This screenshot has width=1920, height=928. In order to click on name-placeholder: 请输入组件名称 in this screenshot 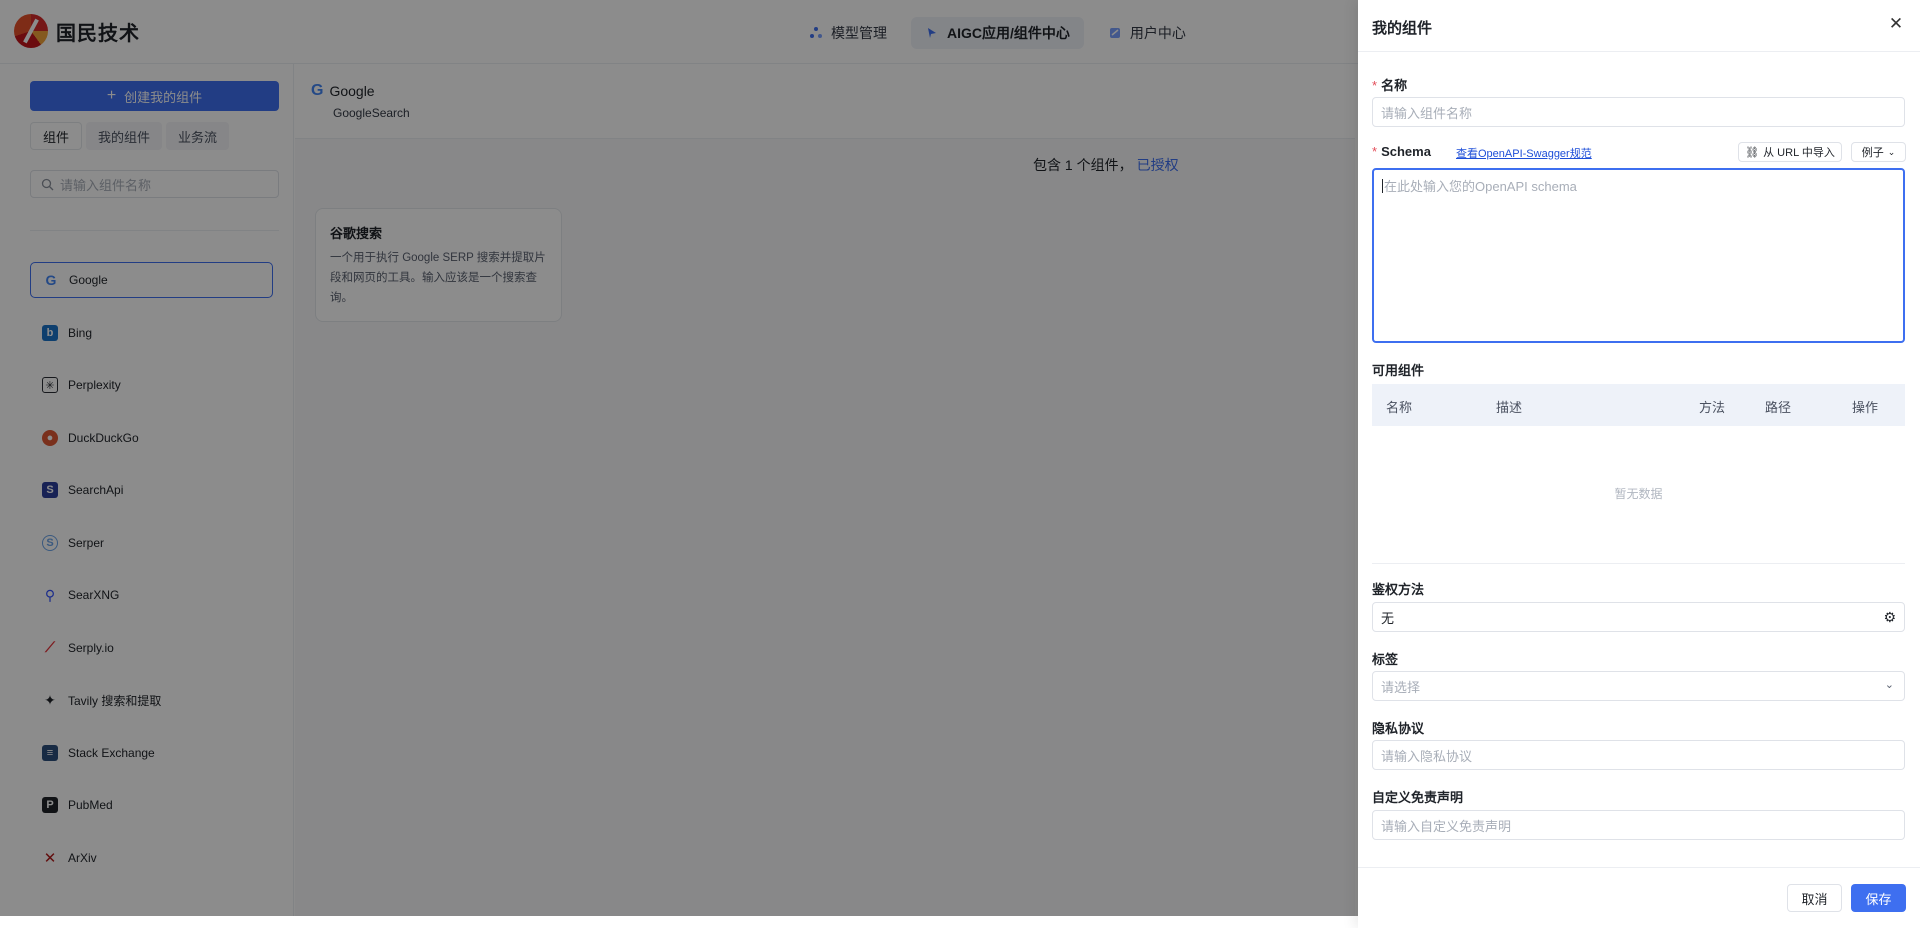, I will do `click(1427, 113)`.